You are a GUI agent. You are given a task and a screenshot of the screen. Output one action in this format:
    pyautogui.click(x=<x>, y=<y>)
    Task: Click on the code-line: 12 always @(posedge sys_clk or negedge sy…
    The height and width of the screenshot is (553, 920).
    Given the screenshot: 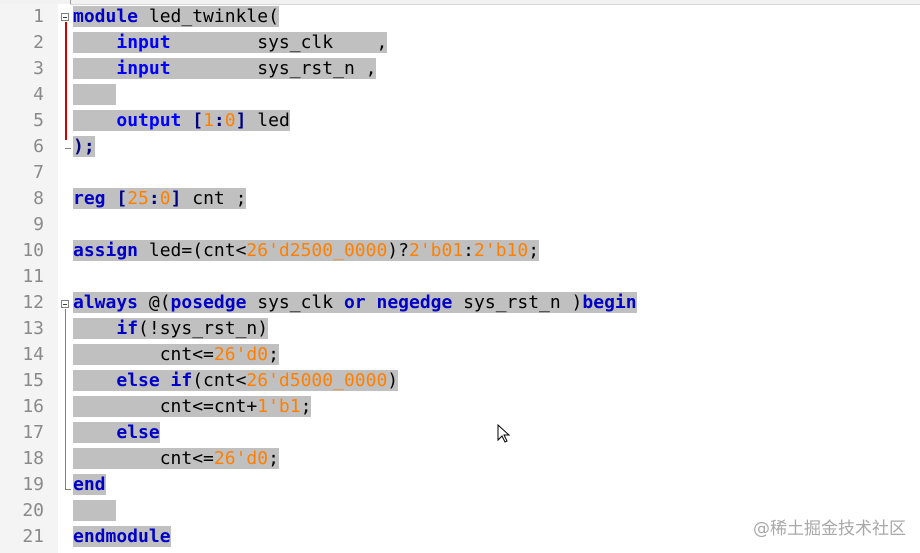 What is the action you would take?
    pyautogui.click(x=460, y=303)
    